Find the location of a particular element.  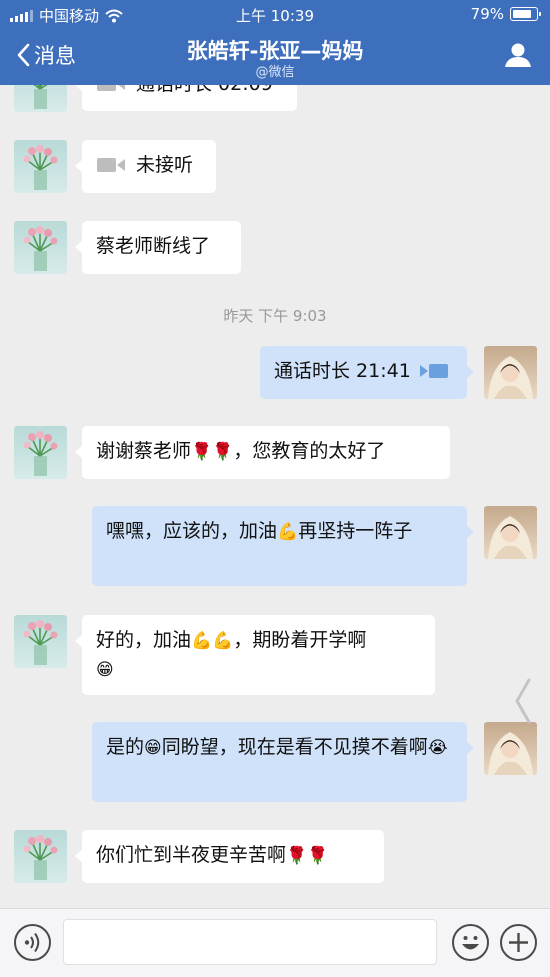

plus-icon is located at coordinates (518, 942).